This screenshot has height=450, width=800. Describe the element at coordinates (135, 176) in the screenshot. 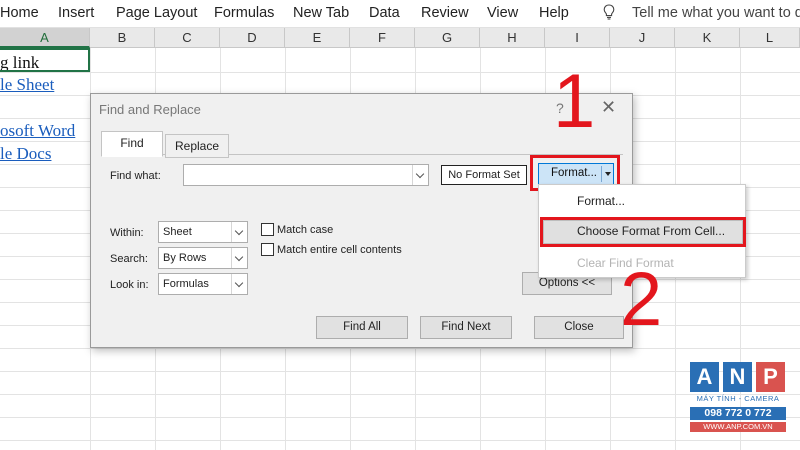

I see `find-what-label: Find what:` at that location.